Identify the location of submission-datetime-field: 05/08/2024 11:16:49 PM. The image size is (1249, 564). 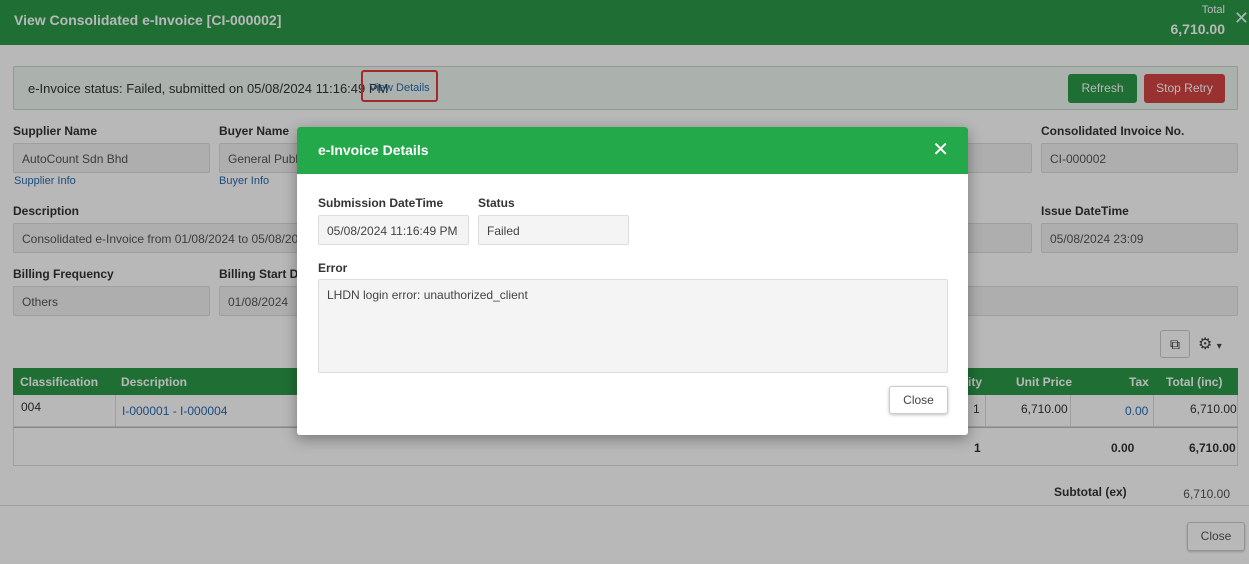
(393, 230).